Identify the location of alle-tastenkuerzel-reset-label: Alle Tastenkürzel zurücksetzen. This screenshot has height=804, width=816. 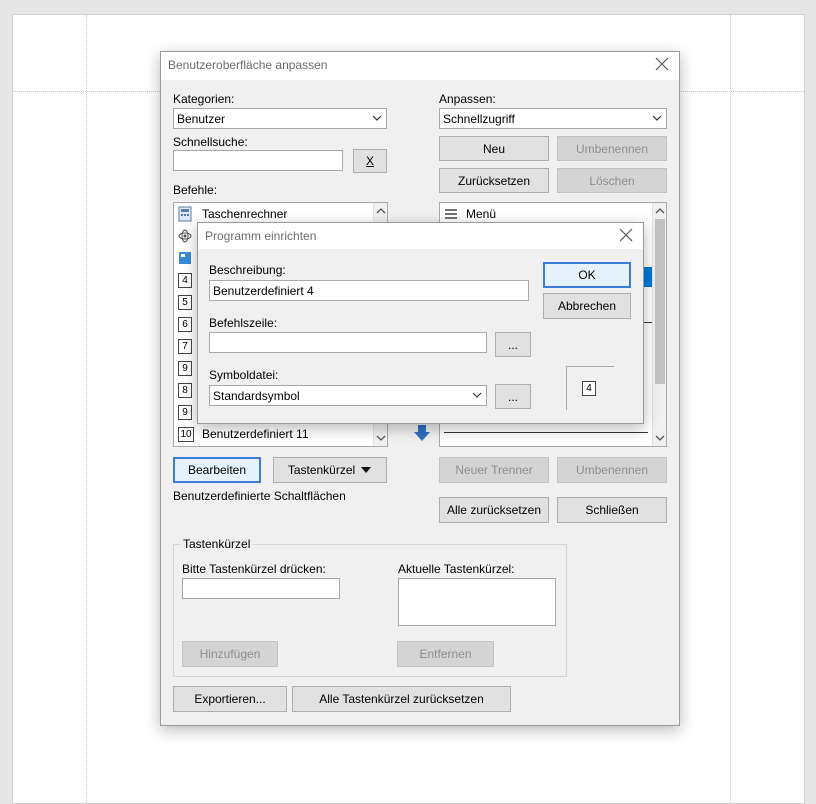
(401, 699).